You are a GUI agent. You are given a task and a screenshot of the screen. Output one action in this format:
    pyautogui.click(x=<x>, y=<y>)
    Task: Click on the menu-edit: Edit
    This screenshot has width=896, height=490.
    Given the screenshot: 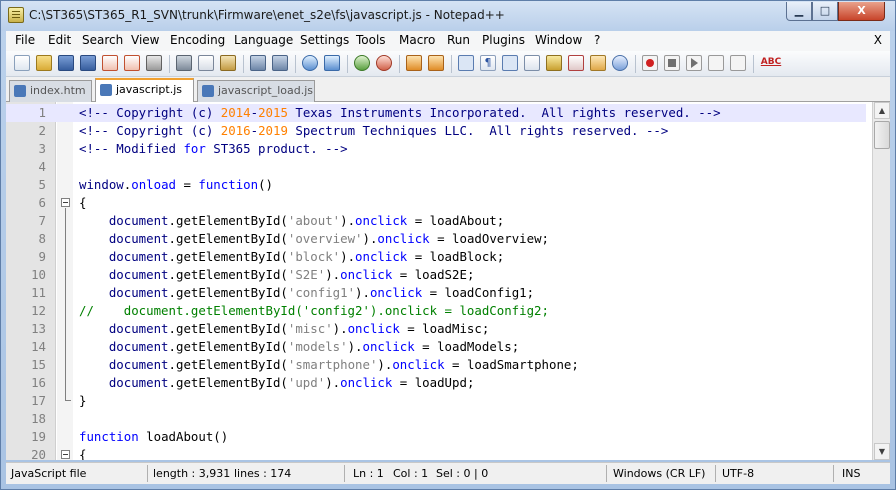 What is the action you would take?
    pyautogui.click(x=59, y=40)
    